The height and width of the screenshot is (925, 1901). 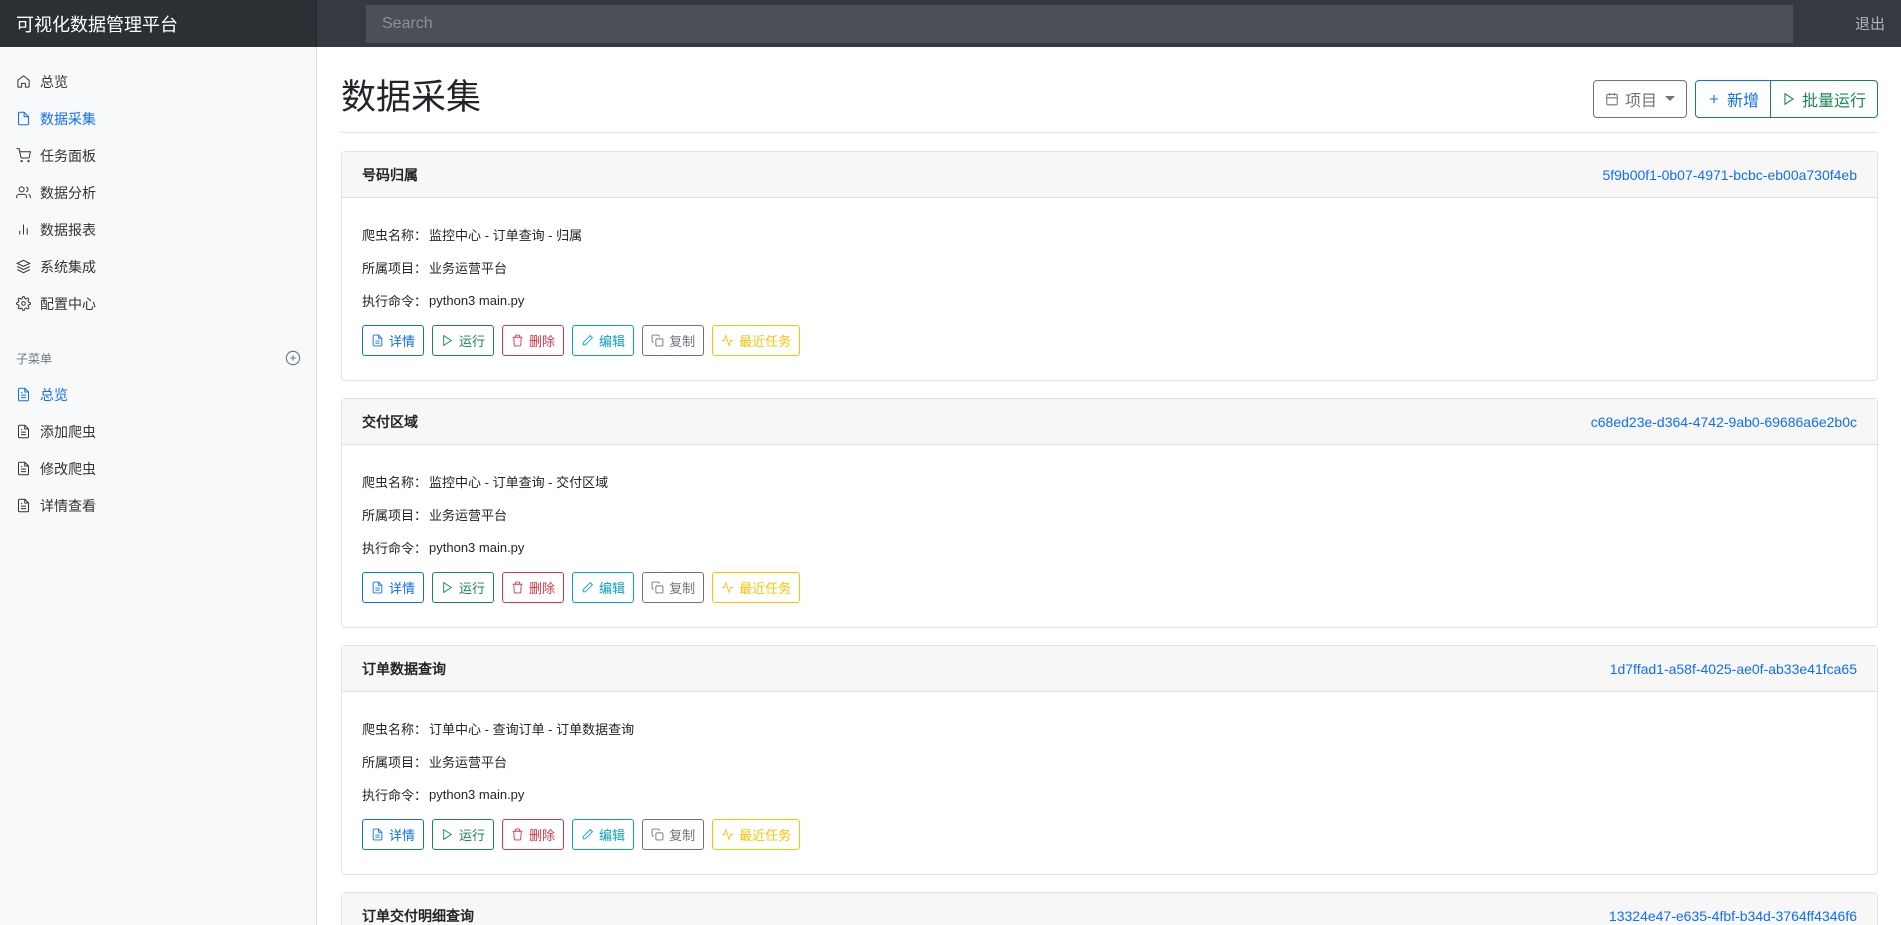 I want to click on submenu-item-add-crawler: 添加爬虫, so click(x=158, y=431).